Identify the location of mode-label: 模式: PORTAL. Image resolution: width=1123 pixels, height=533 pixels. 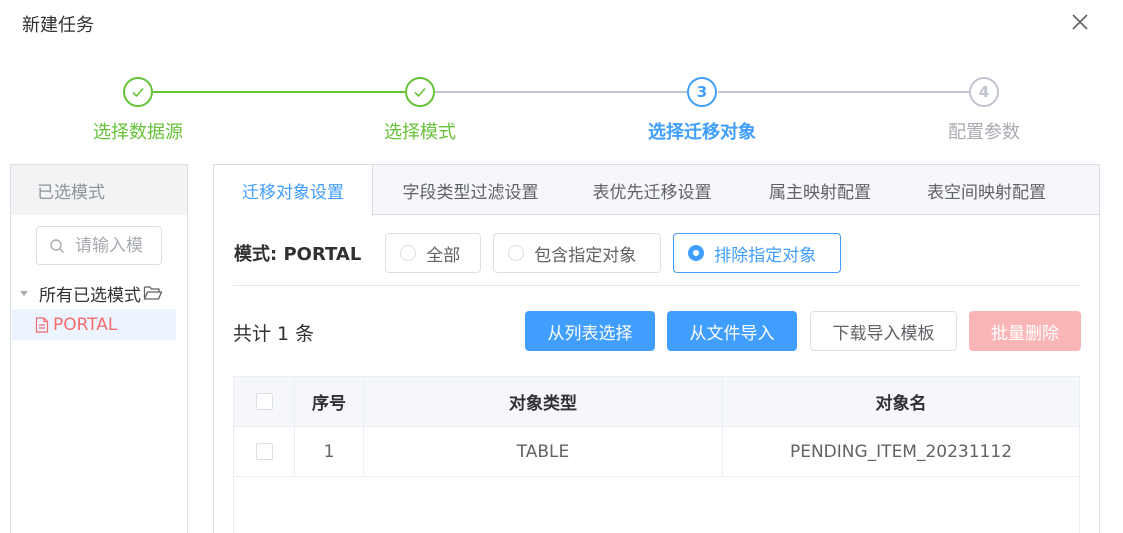
(298, 254).